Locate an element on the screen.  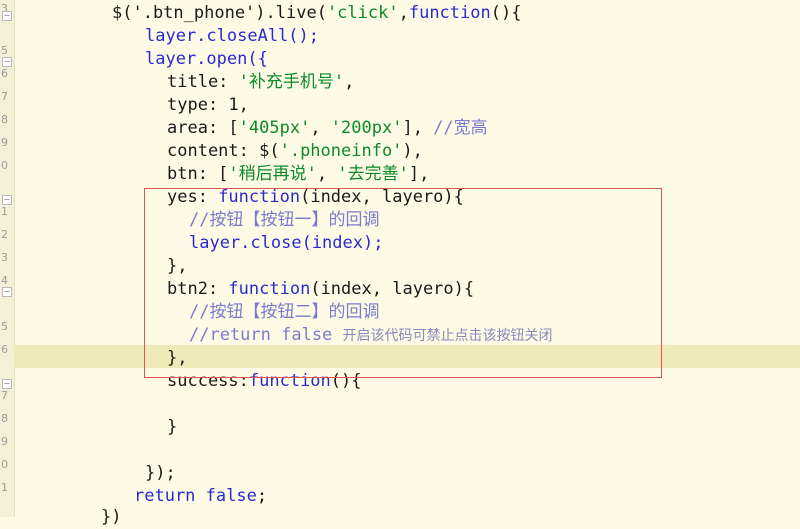
line-number: 6 is located at coordinates (4, 349).